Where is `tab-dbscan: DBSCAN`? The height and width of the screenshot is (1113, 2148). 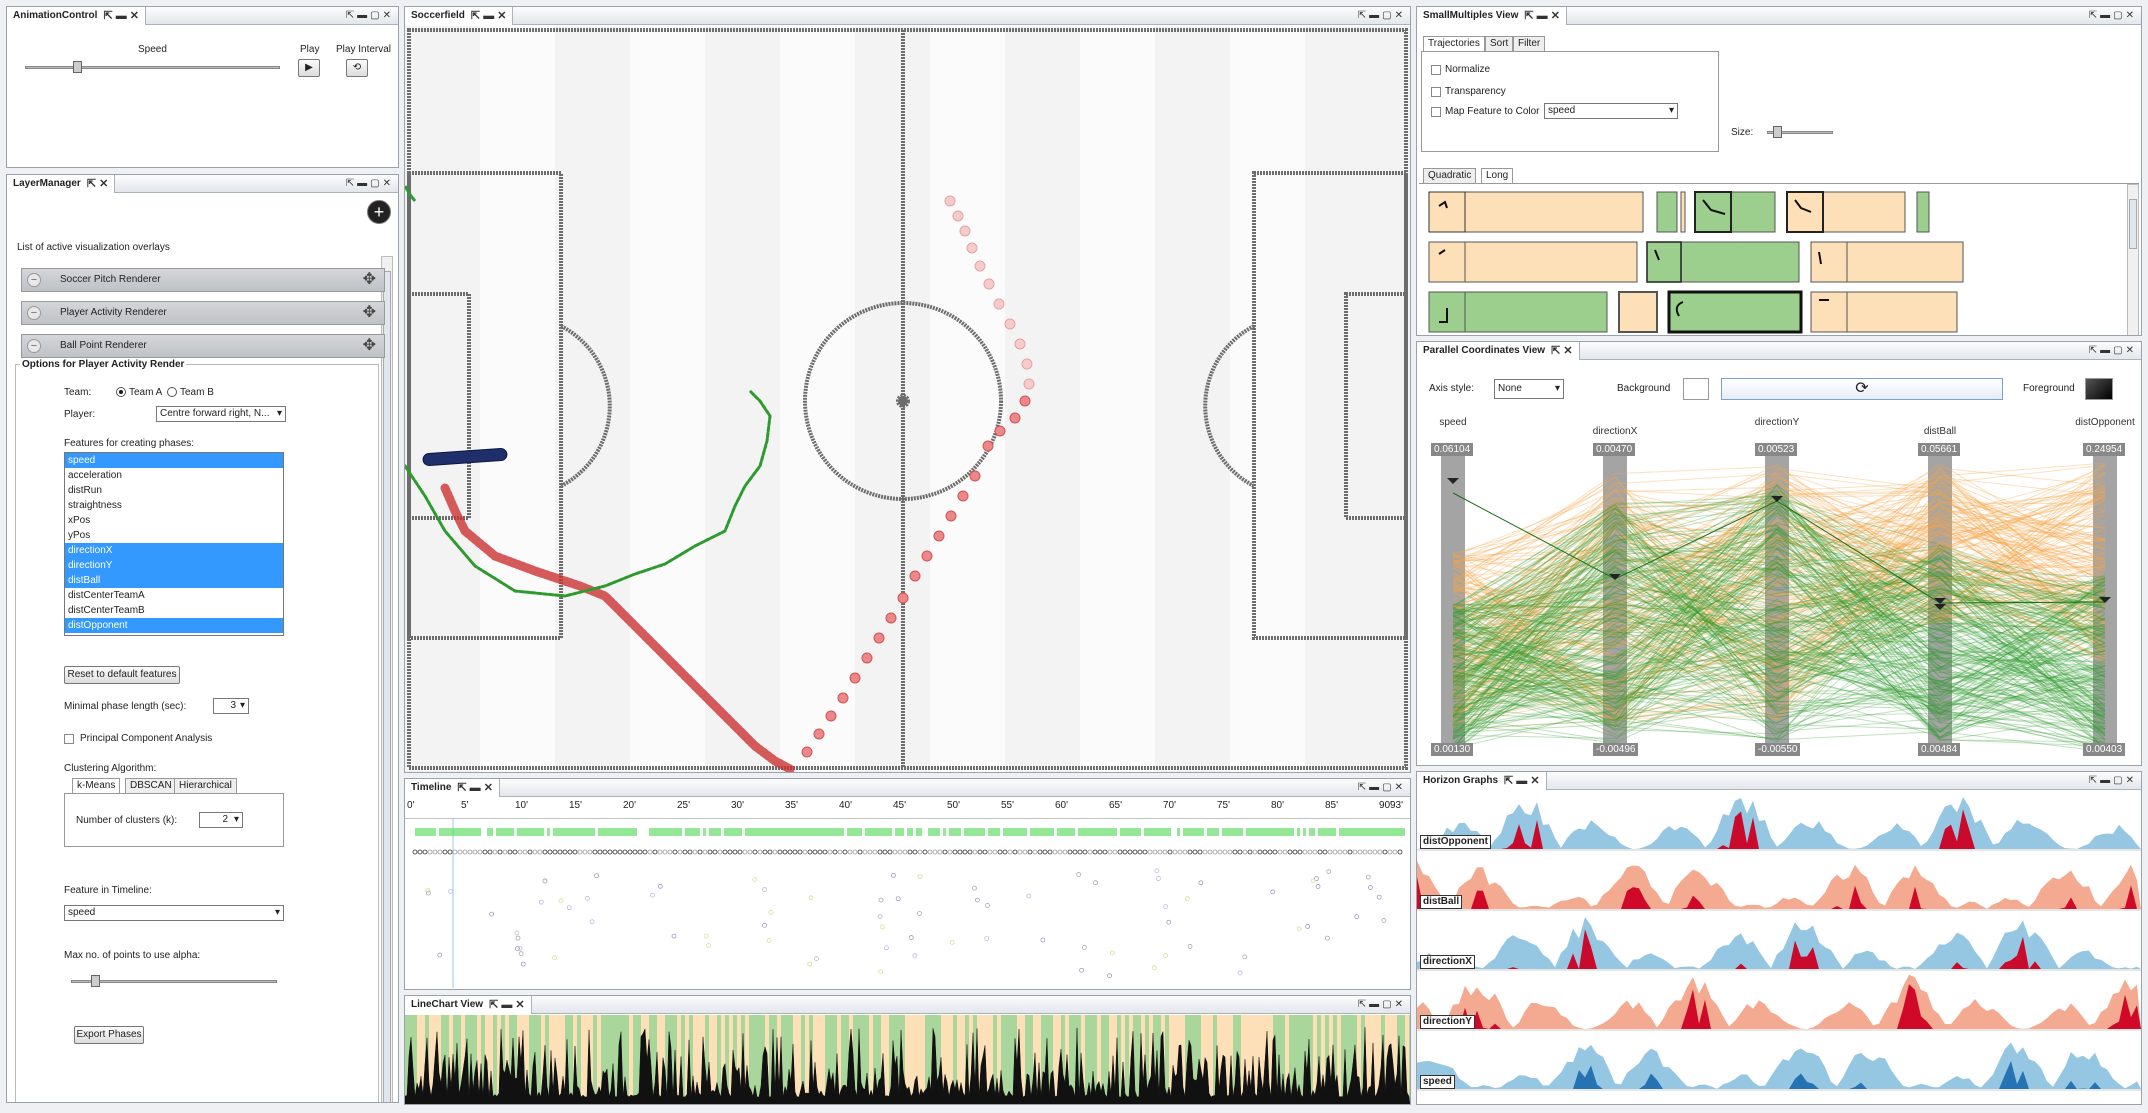
tab-dbscan: DBSCAN is located at coordinates (151, 785).